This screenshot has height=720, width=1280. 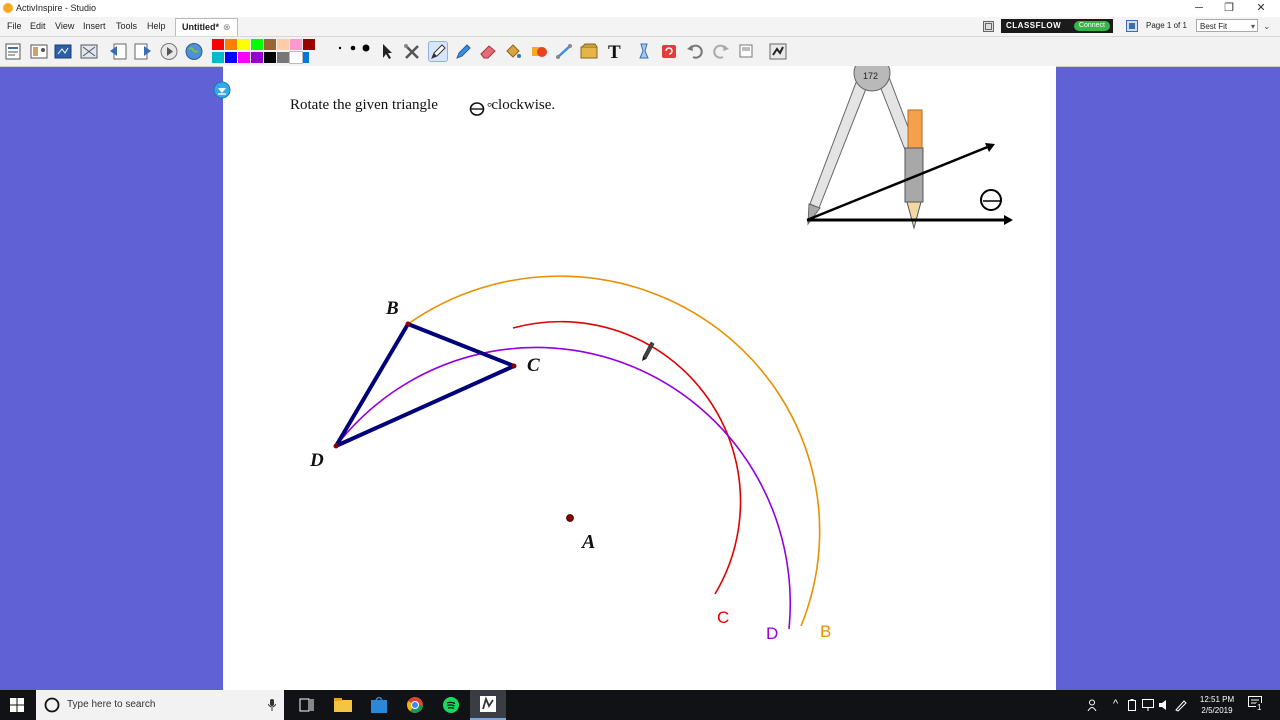 I want to click on previous-page-icon, so click(x=118, y=51).